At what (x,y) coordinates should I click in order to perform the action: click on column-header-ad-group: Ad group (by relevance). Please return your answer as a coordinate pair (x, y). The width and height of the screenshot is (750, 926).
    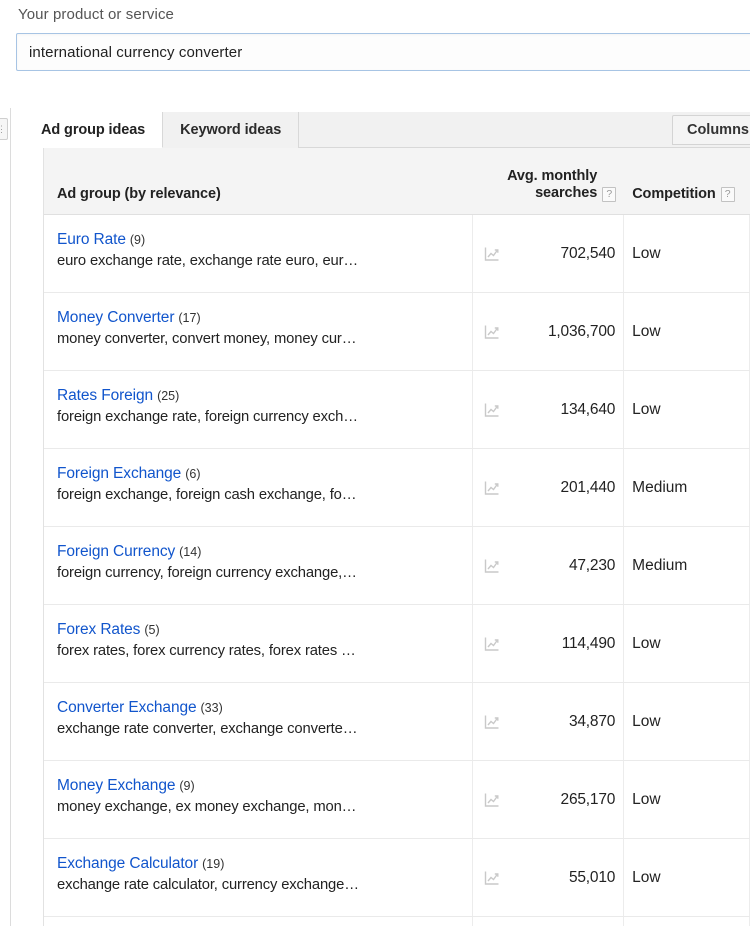
    Looking at the image, I should click on (258, 181).